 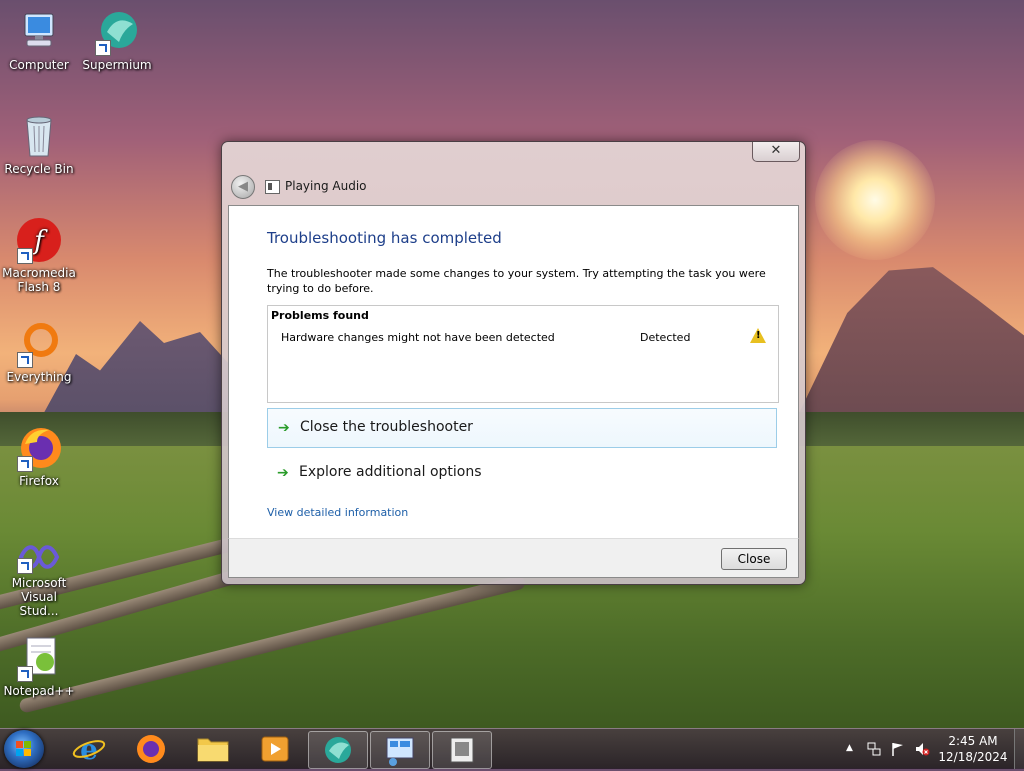 What do you see at coordinates (973, 741) in the screenshot?
I see `clock-time: 2:45 AM` at bounding box center [973, 741].